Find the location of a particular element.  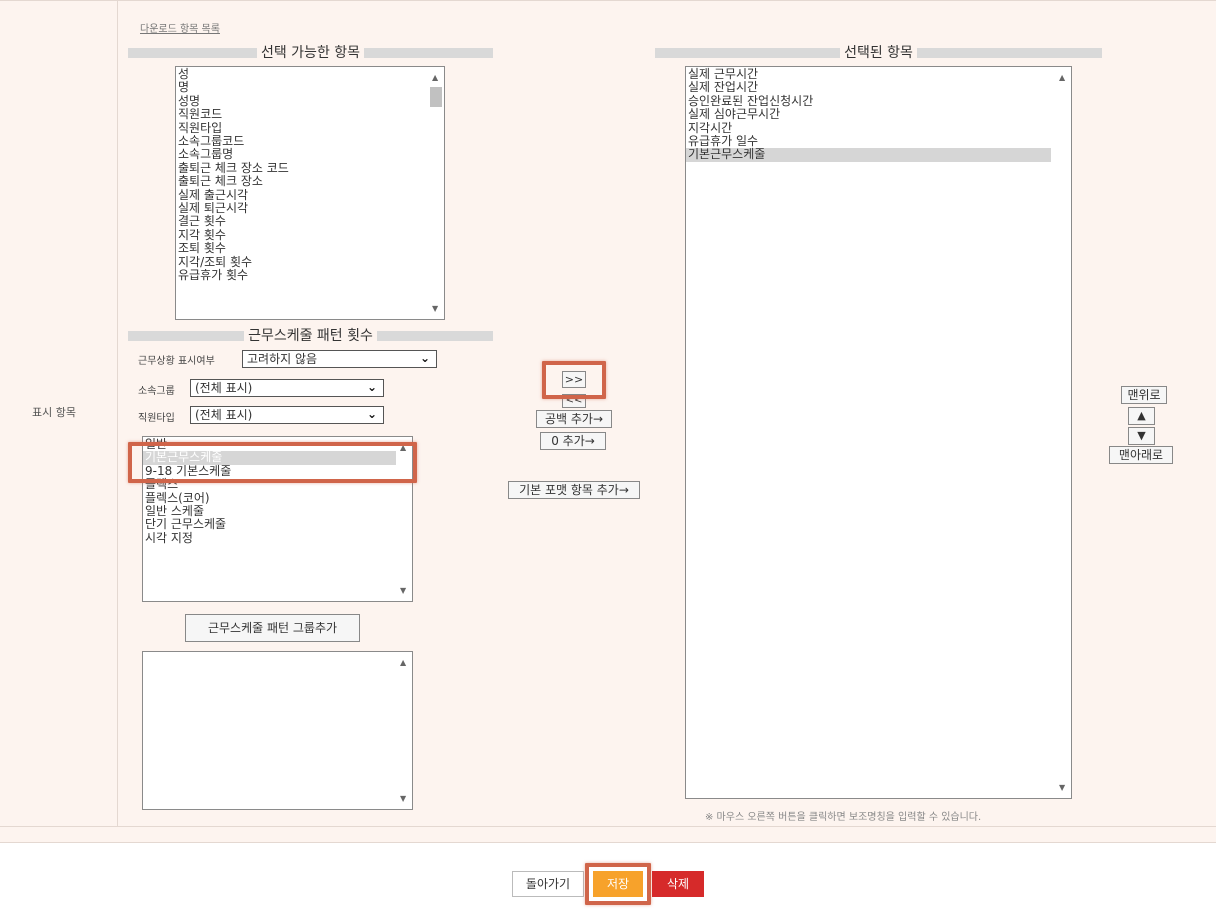

selected-scrollbar: ▲ ▼ is located at coordinates (1063, 432).